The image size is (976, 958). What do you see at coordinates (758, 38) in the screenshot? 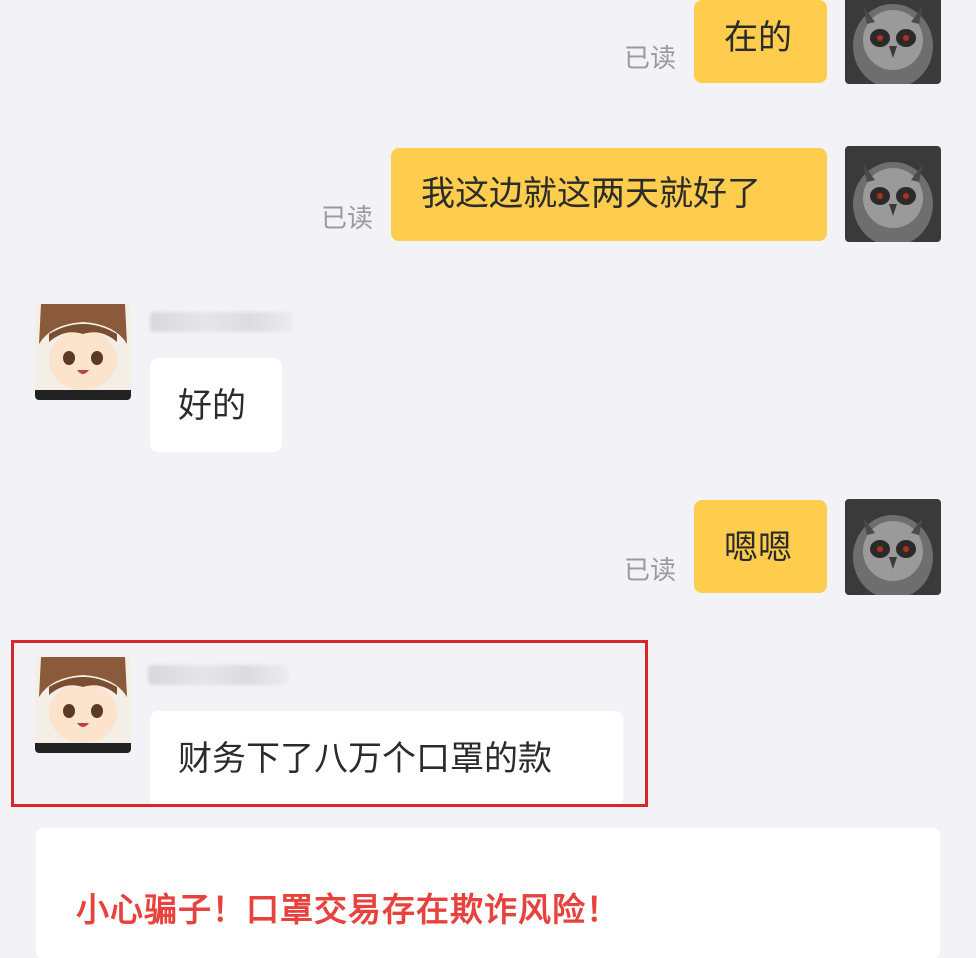
I see `message-text: 在的` at bounding box center [758, 38].